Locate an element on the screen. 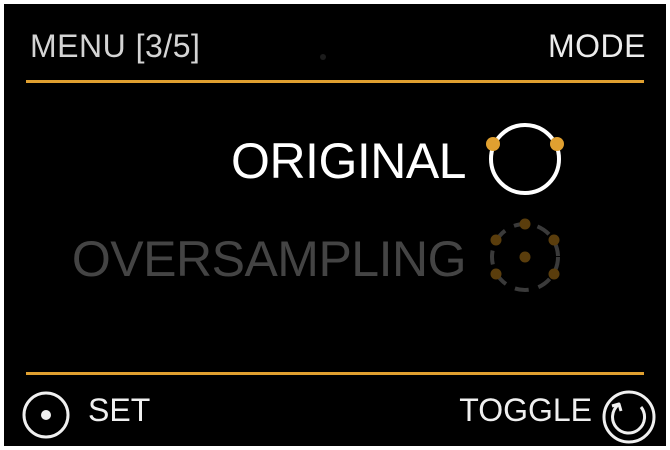  set-label: SET is located at coordinates (119, 410).